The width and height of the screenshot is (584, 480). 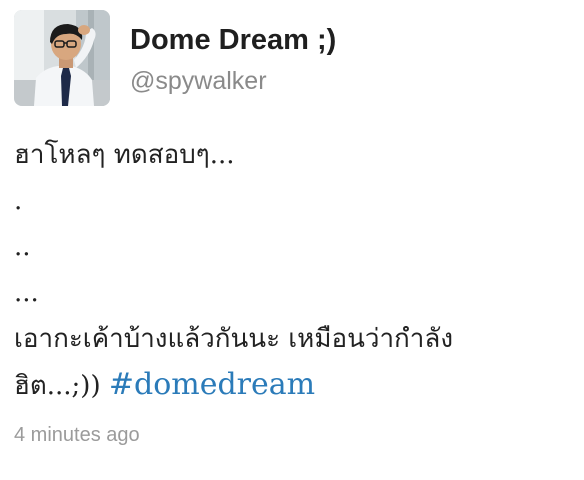 I want to click on hashtag-link: #domedream, so click(x=212, y=384).